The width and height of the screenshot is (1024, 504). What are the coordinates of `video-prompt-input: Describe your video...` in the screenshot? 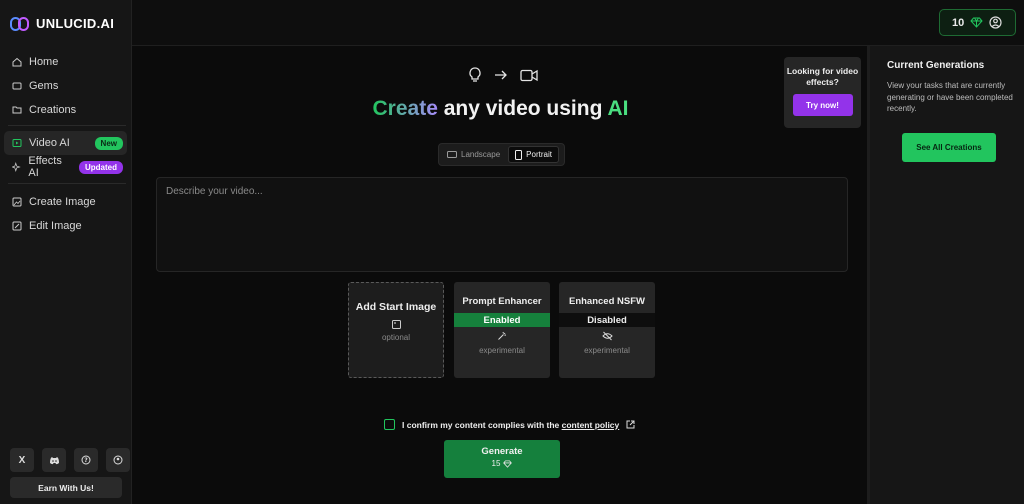 It's located at (502, 224).